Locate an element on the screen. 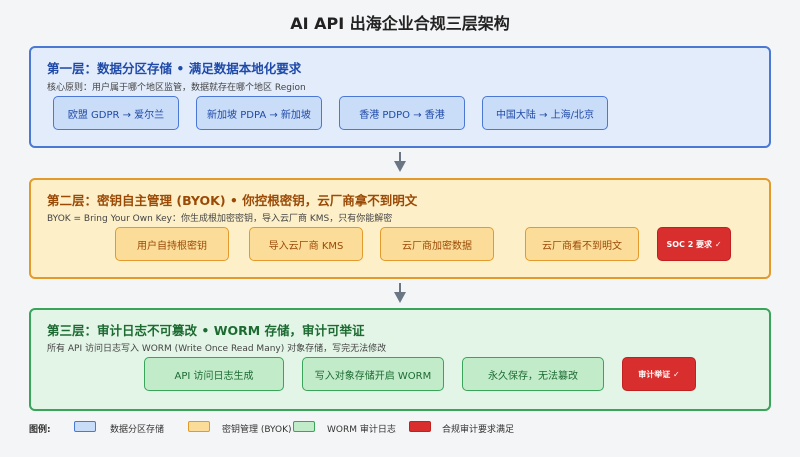  legend-swatch-worm is located at coordinates (304, 426).